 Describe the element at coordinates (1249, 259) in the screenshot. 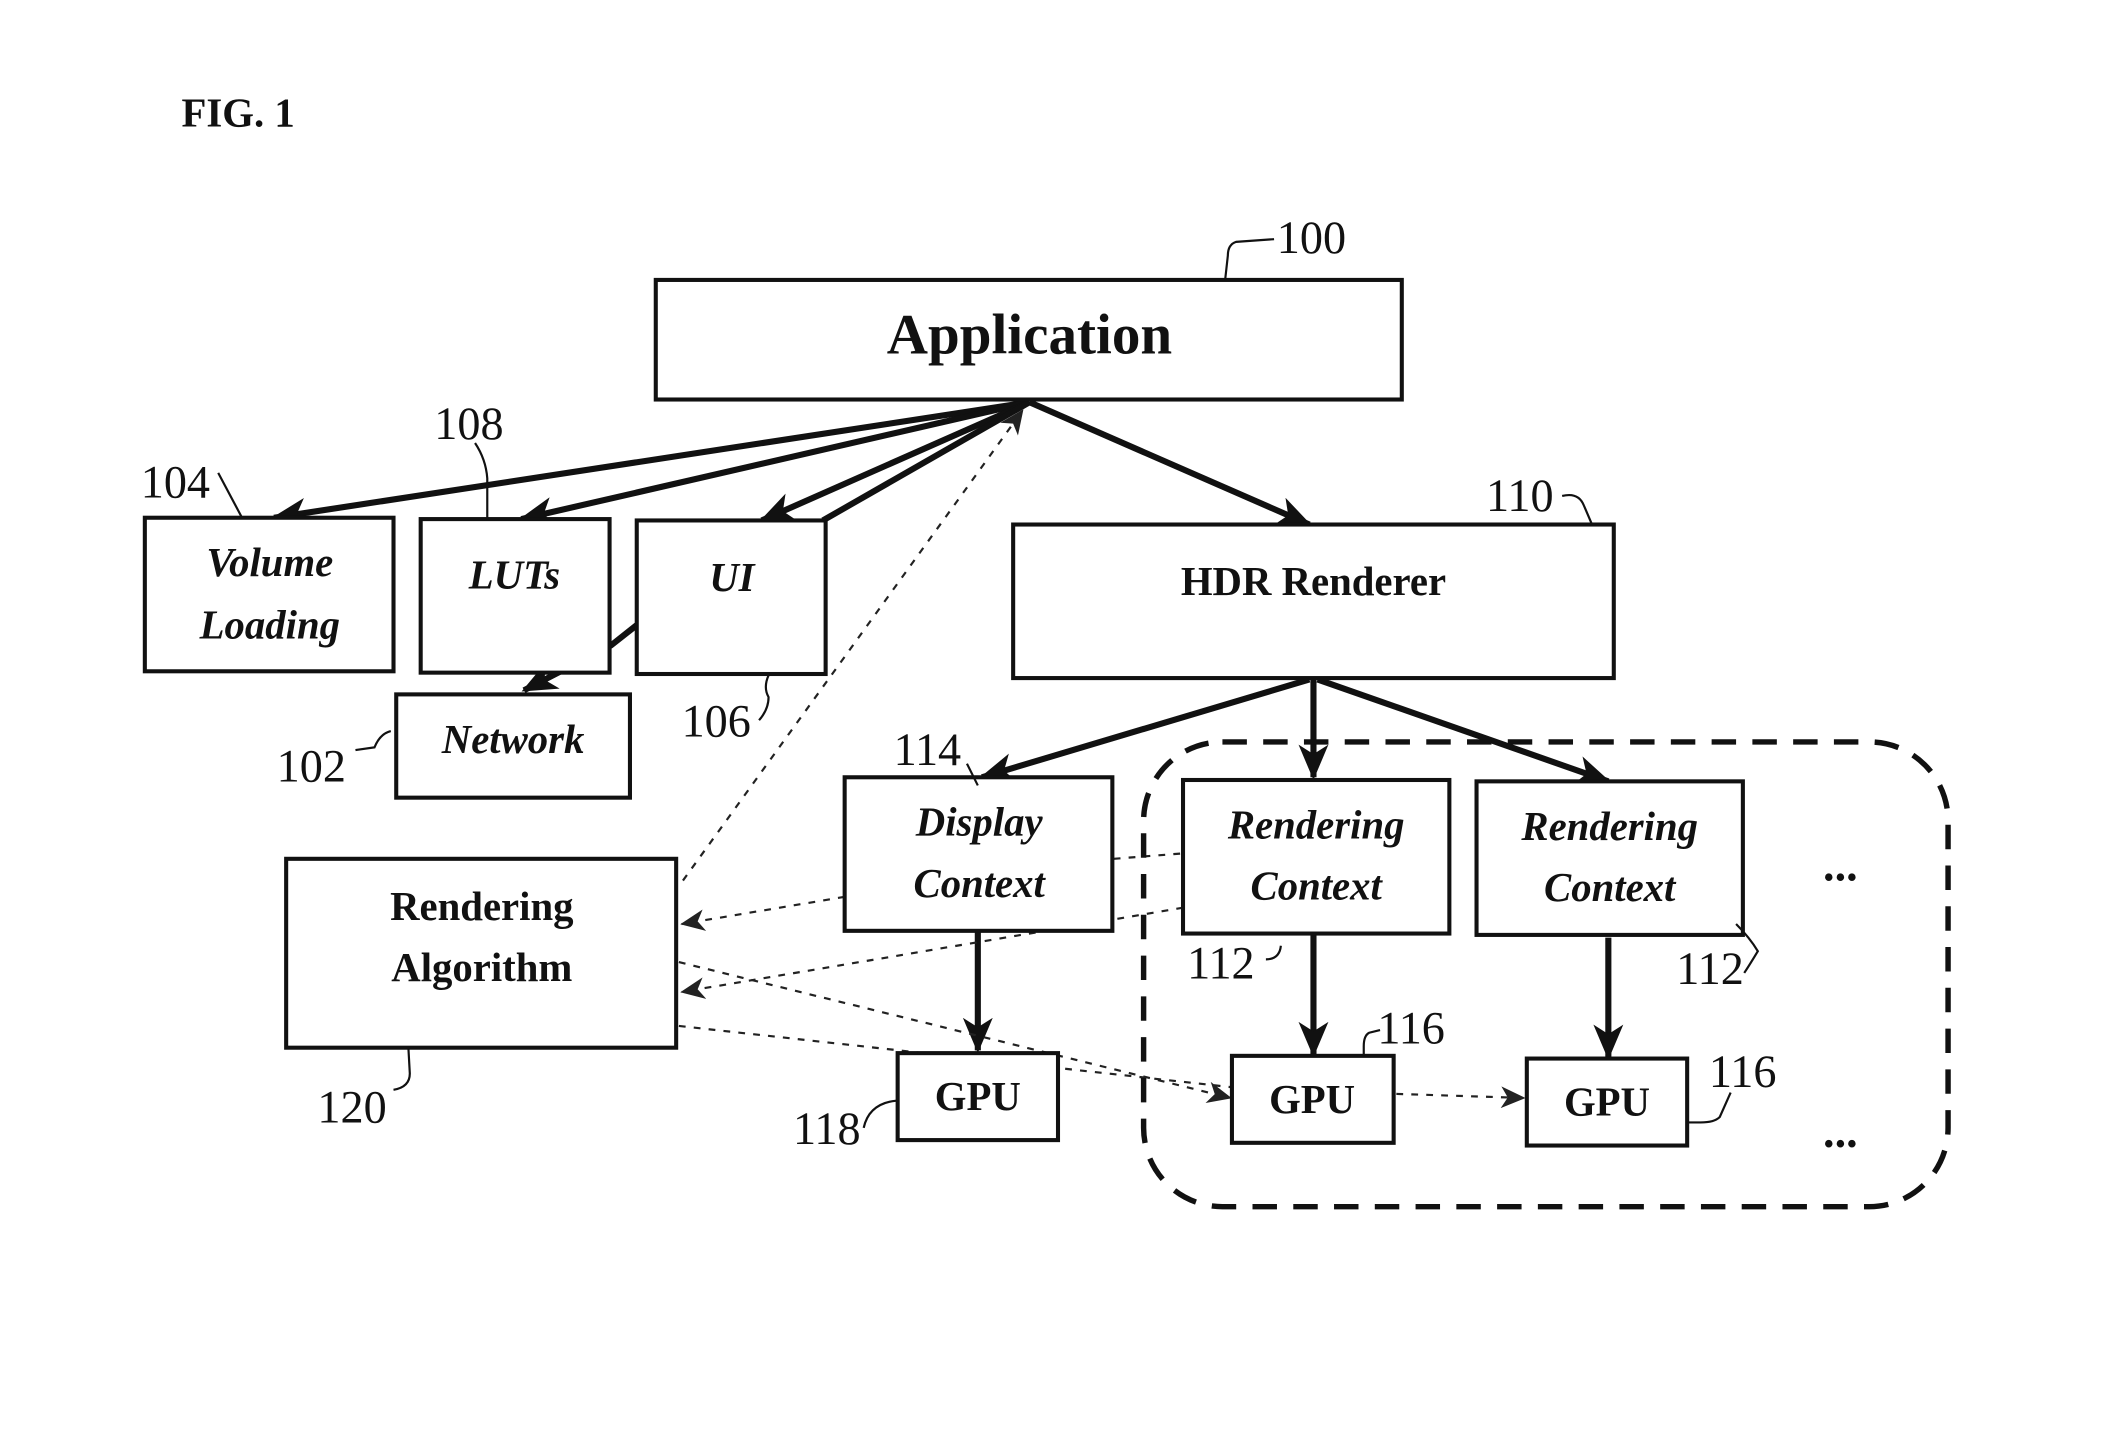

I see `leader-application` at that location.